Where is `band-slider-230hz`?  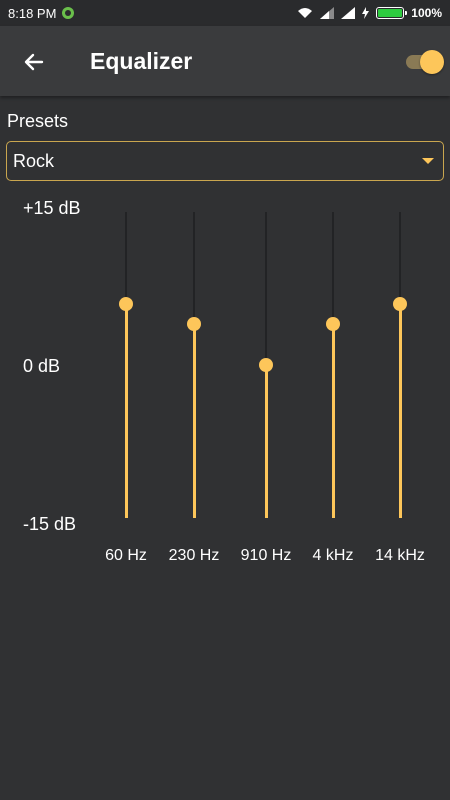
band-slider-230hz is located at coordinates (194, 365).